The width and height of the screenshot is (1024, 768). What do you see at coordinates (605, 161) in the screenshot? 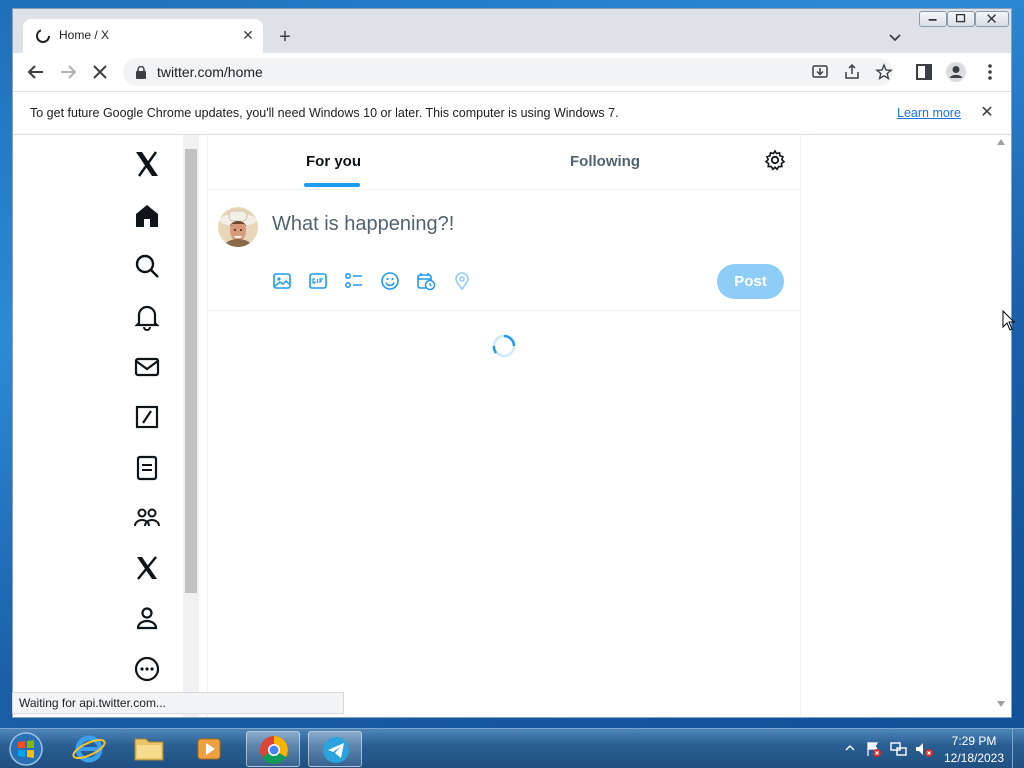
I see `tab-following: Following` at bounding box center [605, 161].